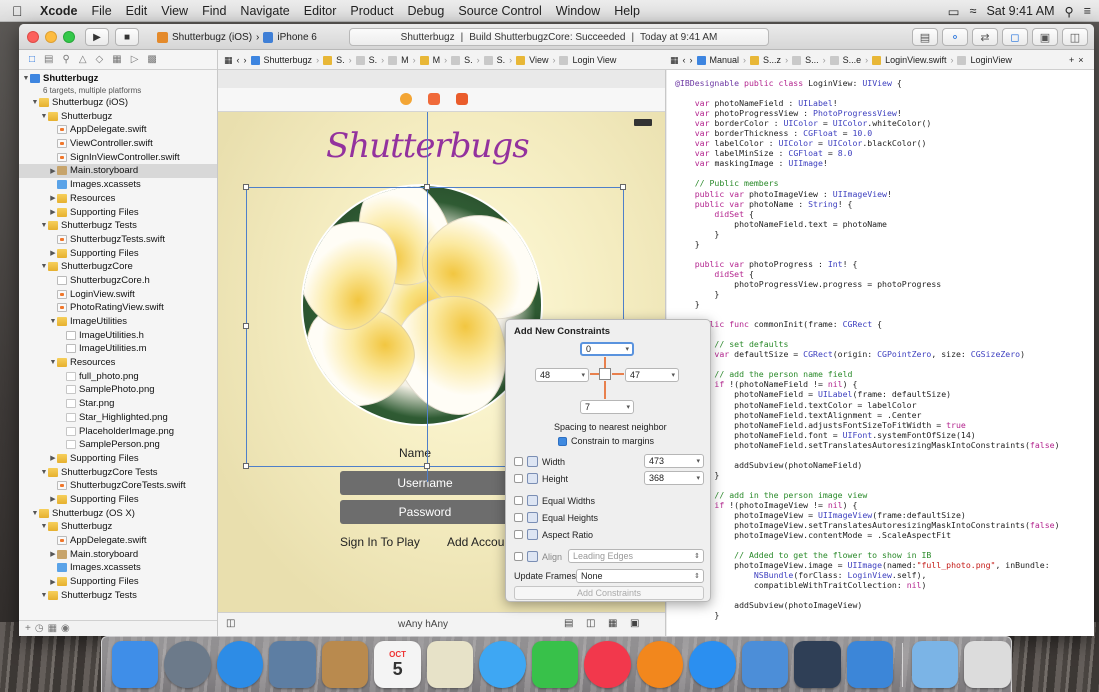 The width and height of the screenshot is (1099, 692). What do you see at coordinates (425, 483) in the screenshot?
I see `username-field: Username` at bounding box center [425, 483].